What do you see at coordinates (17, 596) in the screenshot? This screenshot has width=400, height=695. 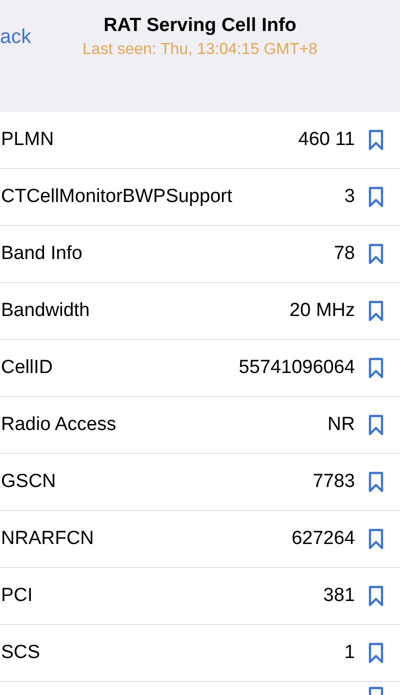 I see `row-label: PCI` at bounding box center [17, 596].